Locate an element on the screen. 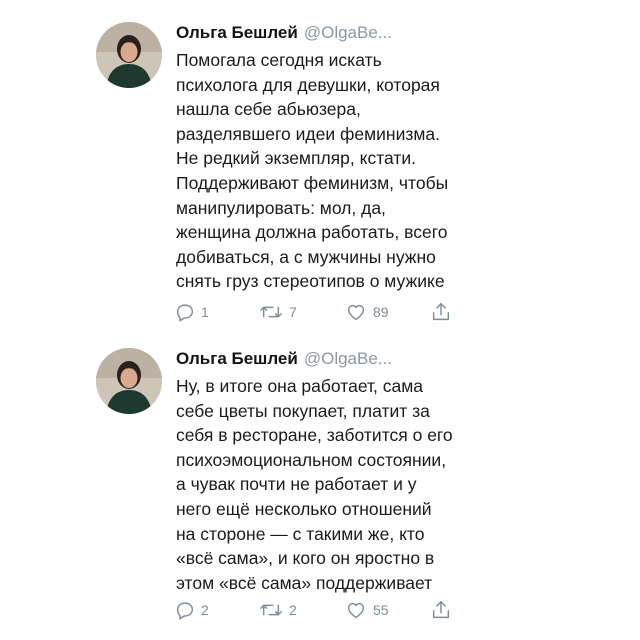 This screenshot has width=640, height=640. like-button: 55 is located at coordinates (366, 610).